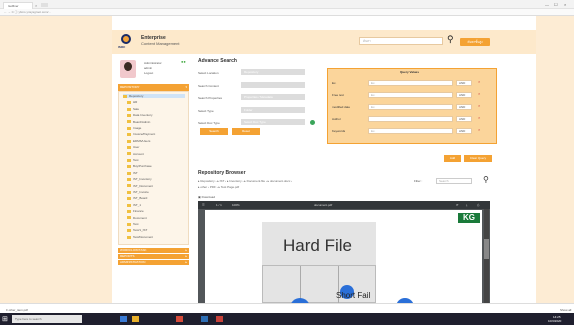 The height and width of the screenshot is (325, 574). Describe the element at coordinates (556, 4) in the screenshot. I see `maximize-icon: ☐` at that location.